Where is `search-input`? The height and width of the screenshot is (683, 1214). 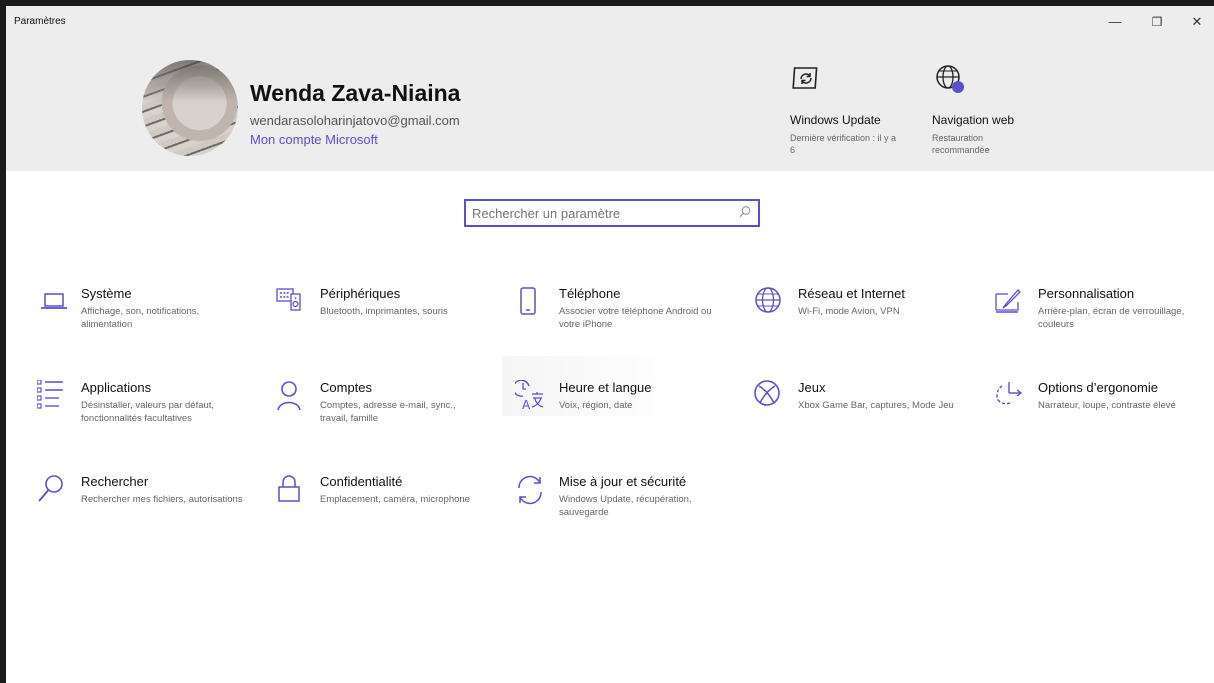
search-input is located at coordinates (602, 213).